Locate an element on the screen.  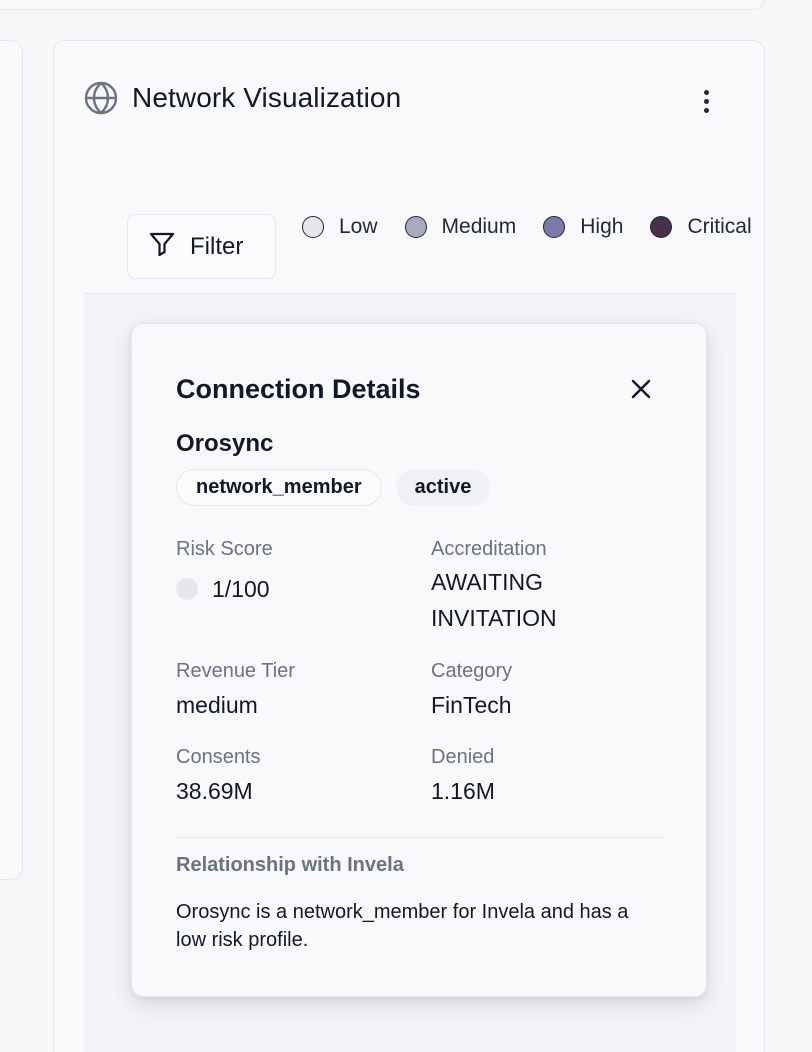
details-title: Connection Details is located at coordinates (298, 389).